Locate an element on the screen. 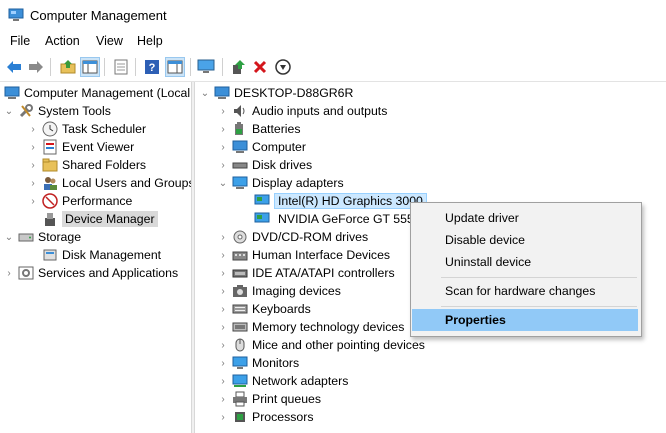 Image resolution: width=666 pixels, height=433 pixels. tree-item-root: Computer Management (Local is located at coordinates (97, 93).